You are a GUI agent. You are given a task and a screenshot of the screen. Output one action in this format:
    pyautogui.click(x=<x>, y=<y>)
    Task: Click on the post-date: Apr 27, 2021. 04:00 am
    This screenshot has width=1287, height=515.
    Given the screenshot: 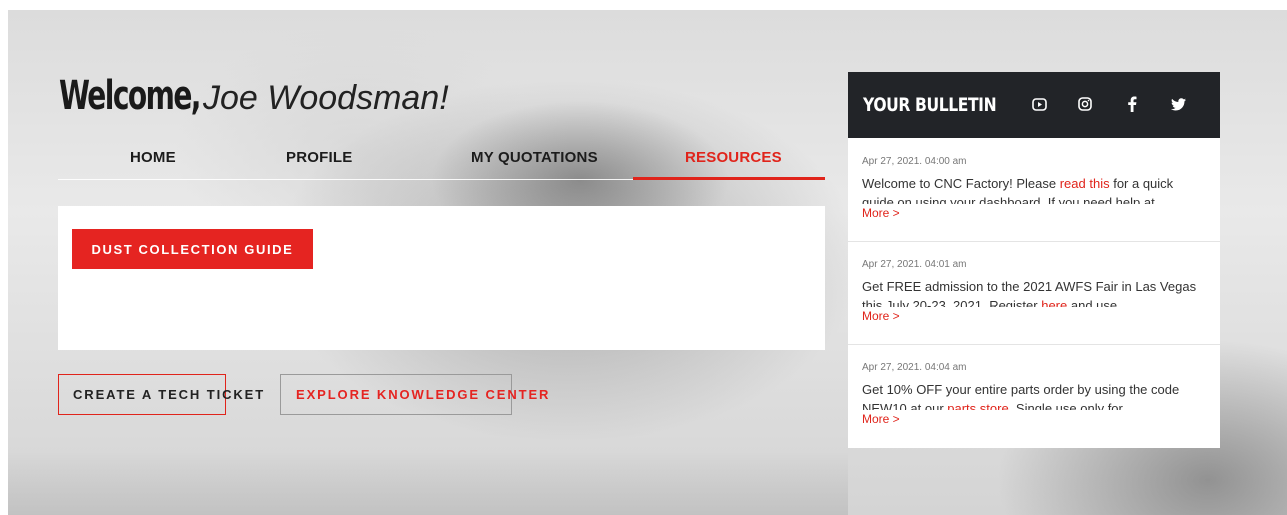 What is the action you would take?
    pyautogui.click(x=914, y=161)
    